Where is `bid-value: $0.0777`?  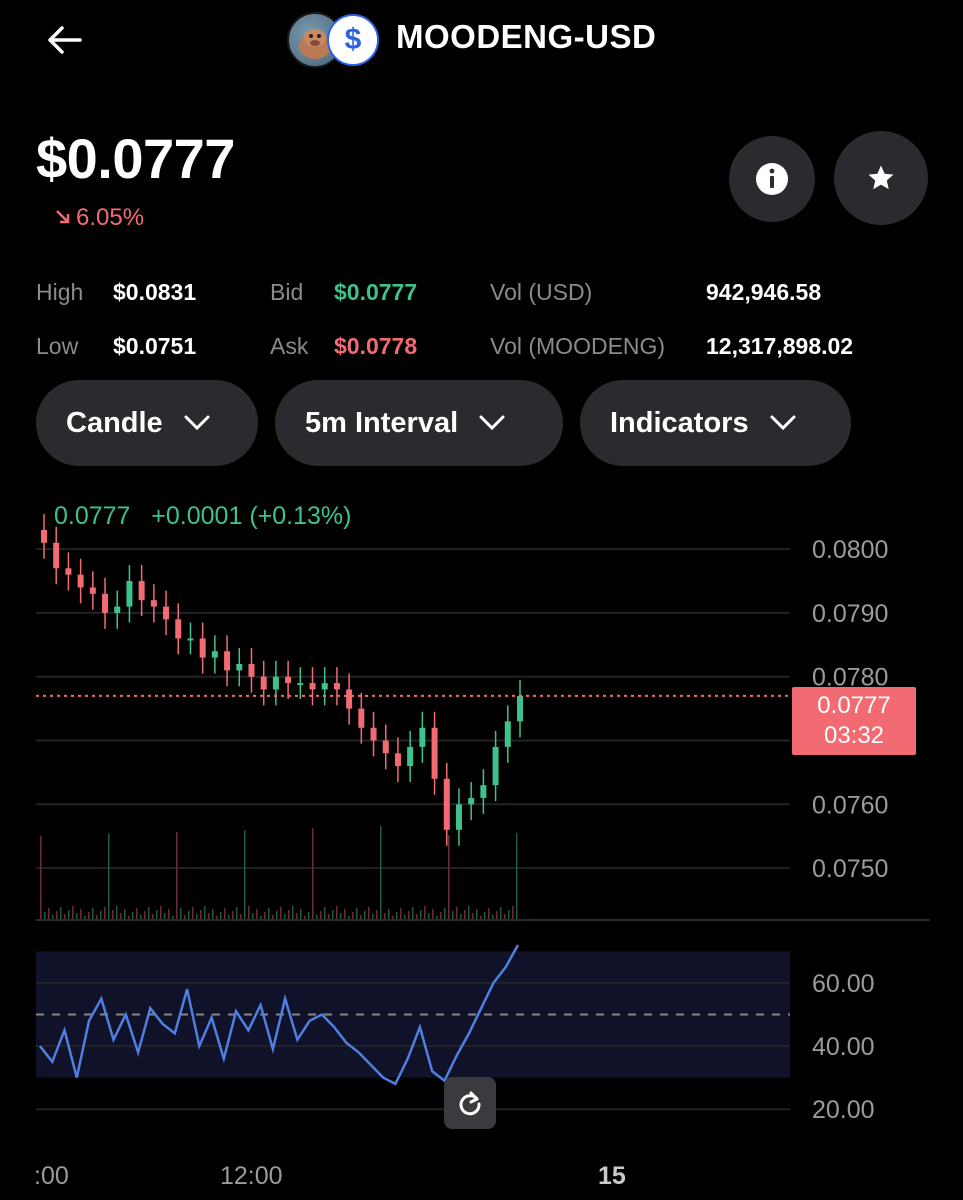
bid-value: $0.0777 is located at coordinates (376, 292).